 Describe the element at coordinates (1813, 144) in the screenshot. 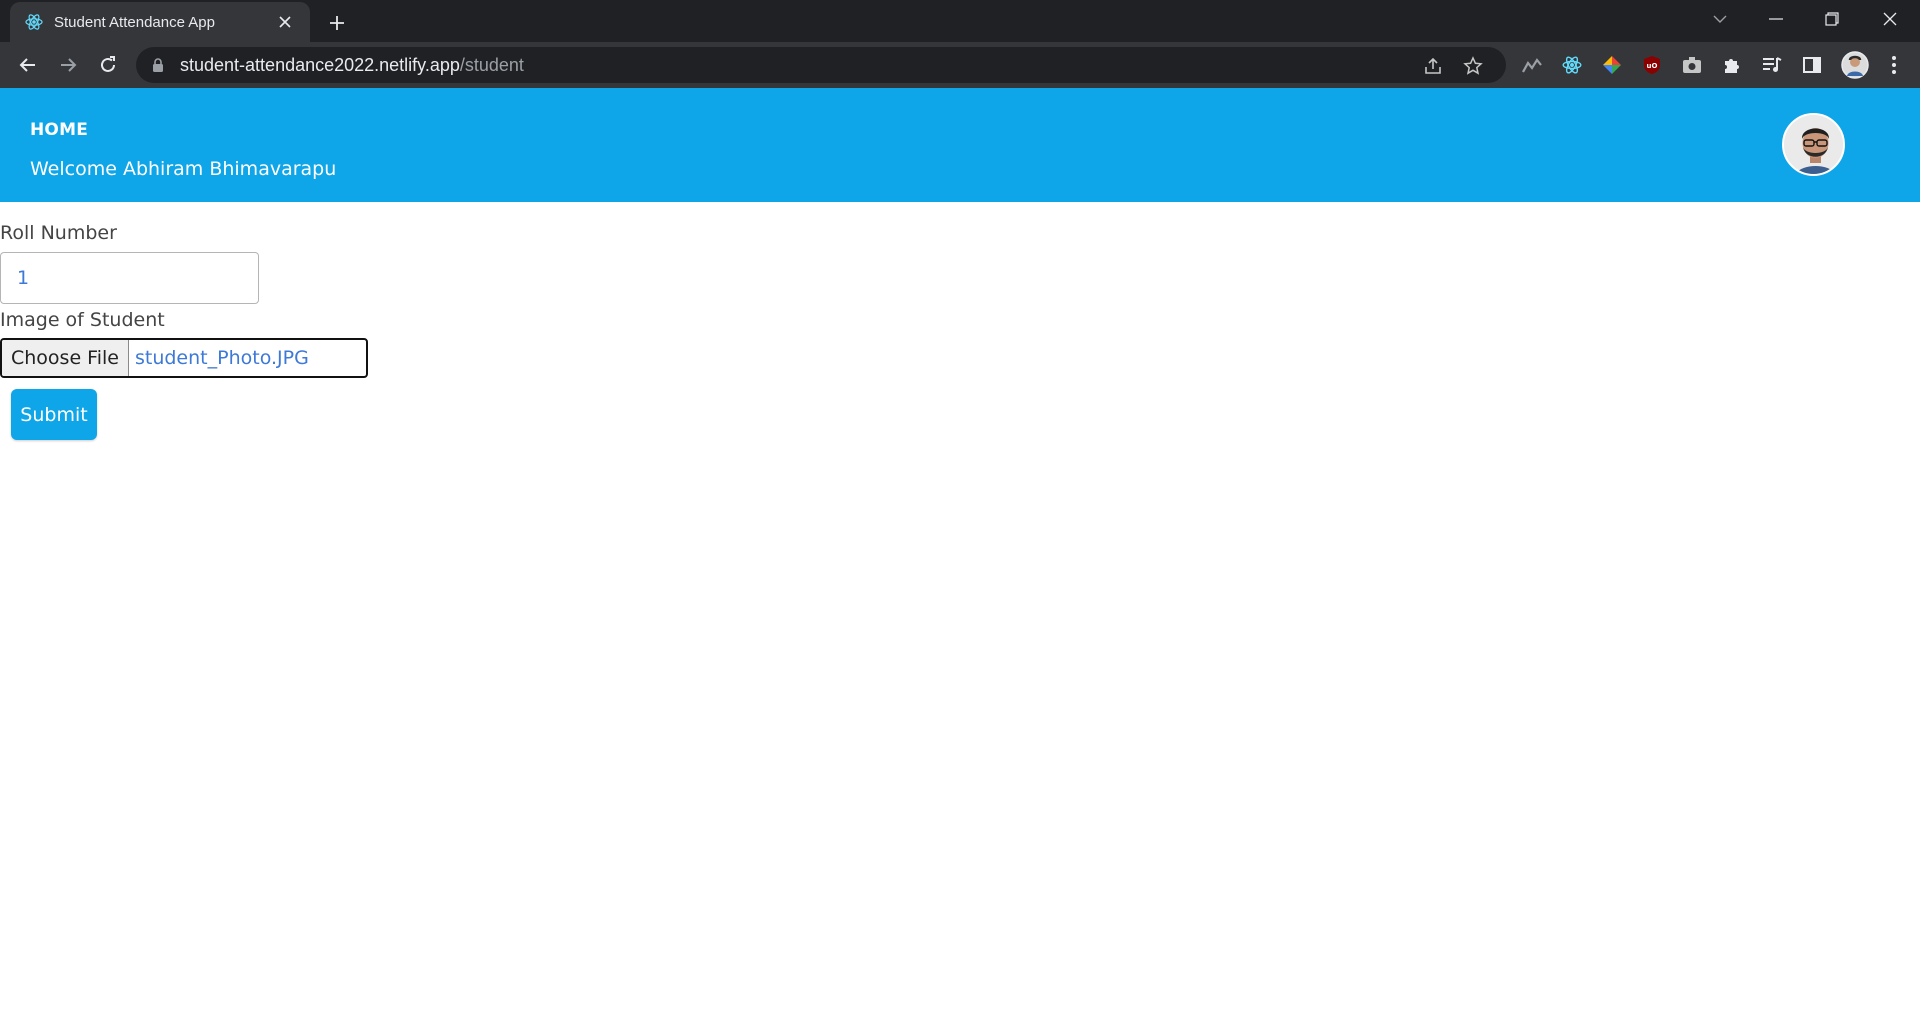

I see `avatar` at that location.